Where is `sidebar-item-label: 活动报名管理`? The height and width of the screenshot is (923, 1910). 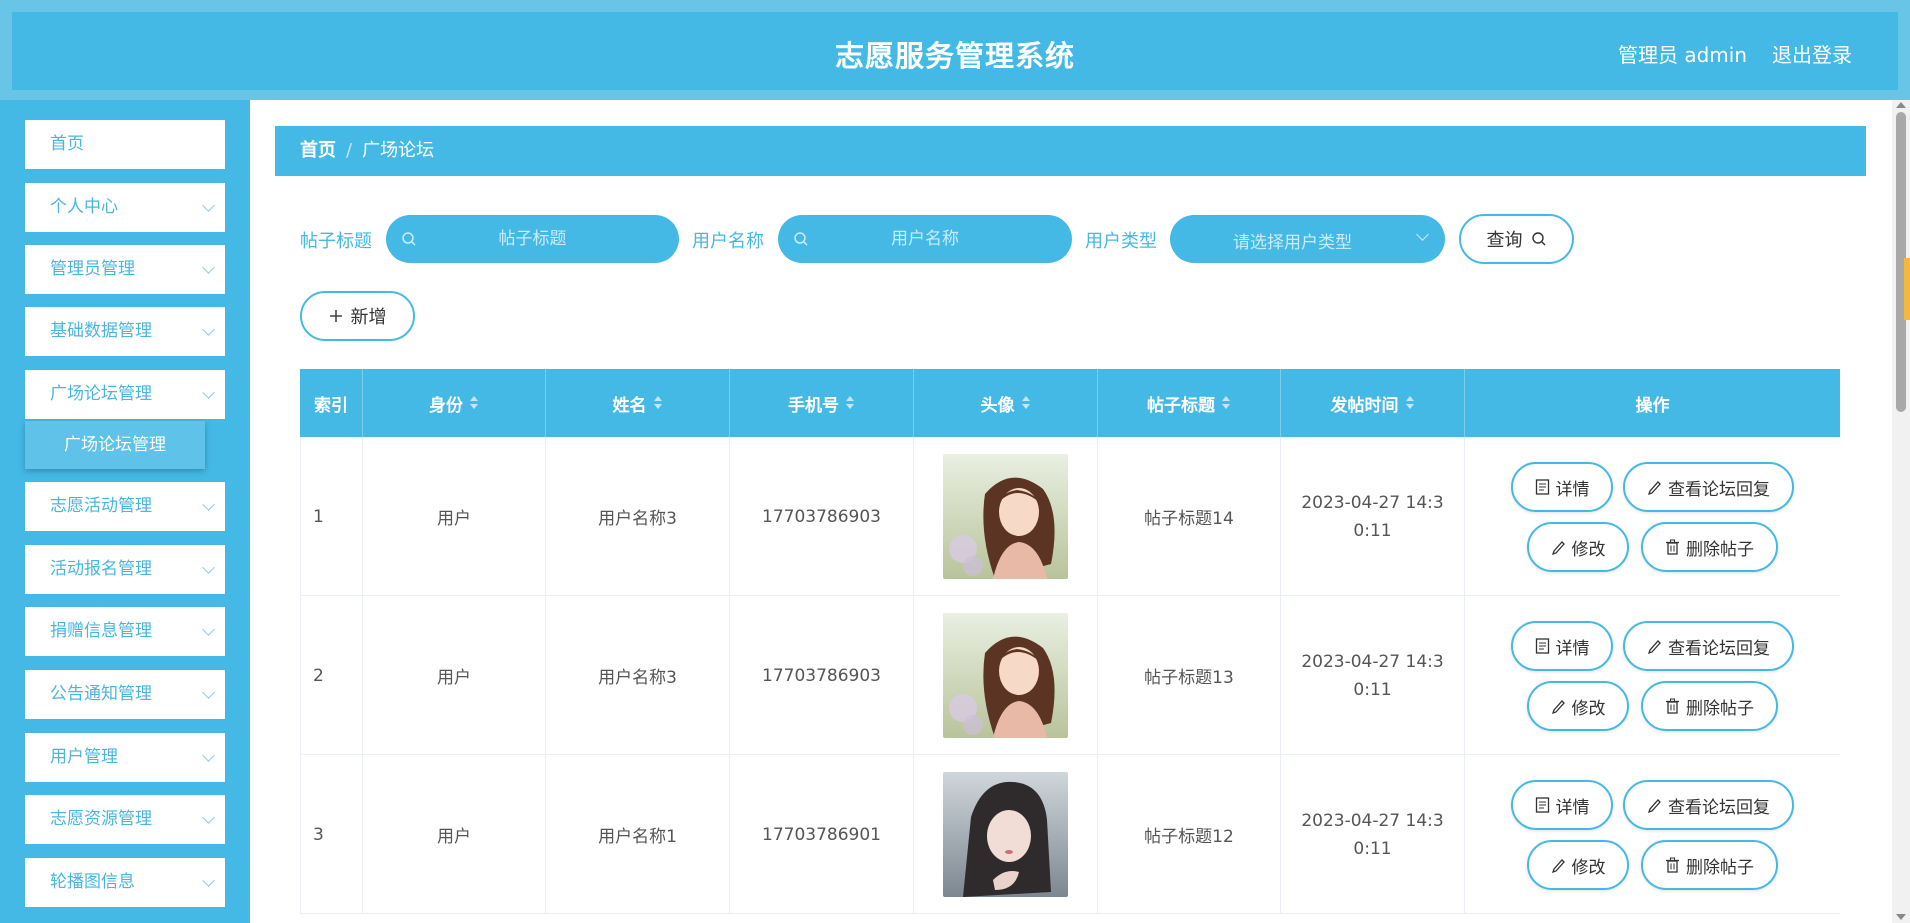 sidebar-item-label: 活动报名管理 is located at coordinates (101, 569).